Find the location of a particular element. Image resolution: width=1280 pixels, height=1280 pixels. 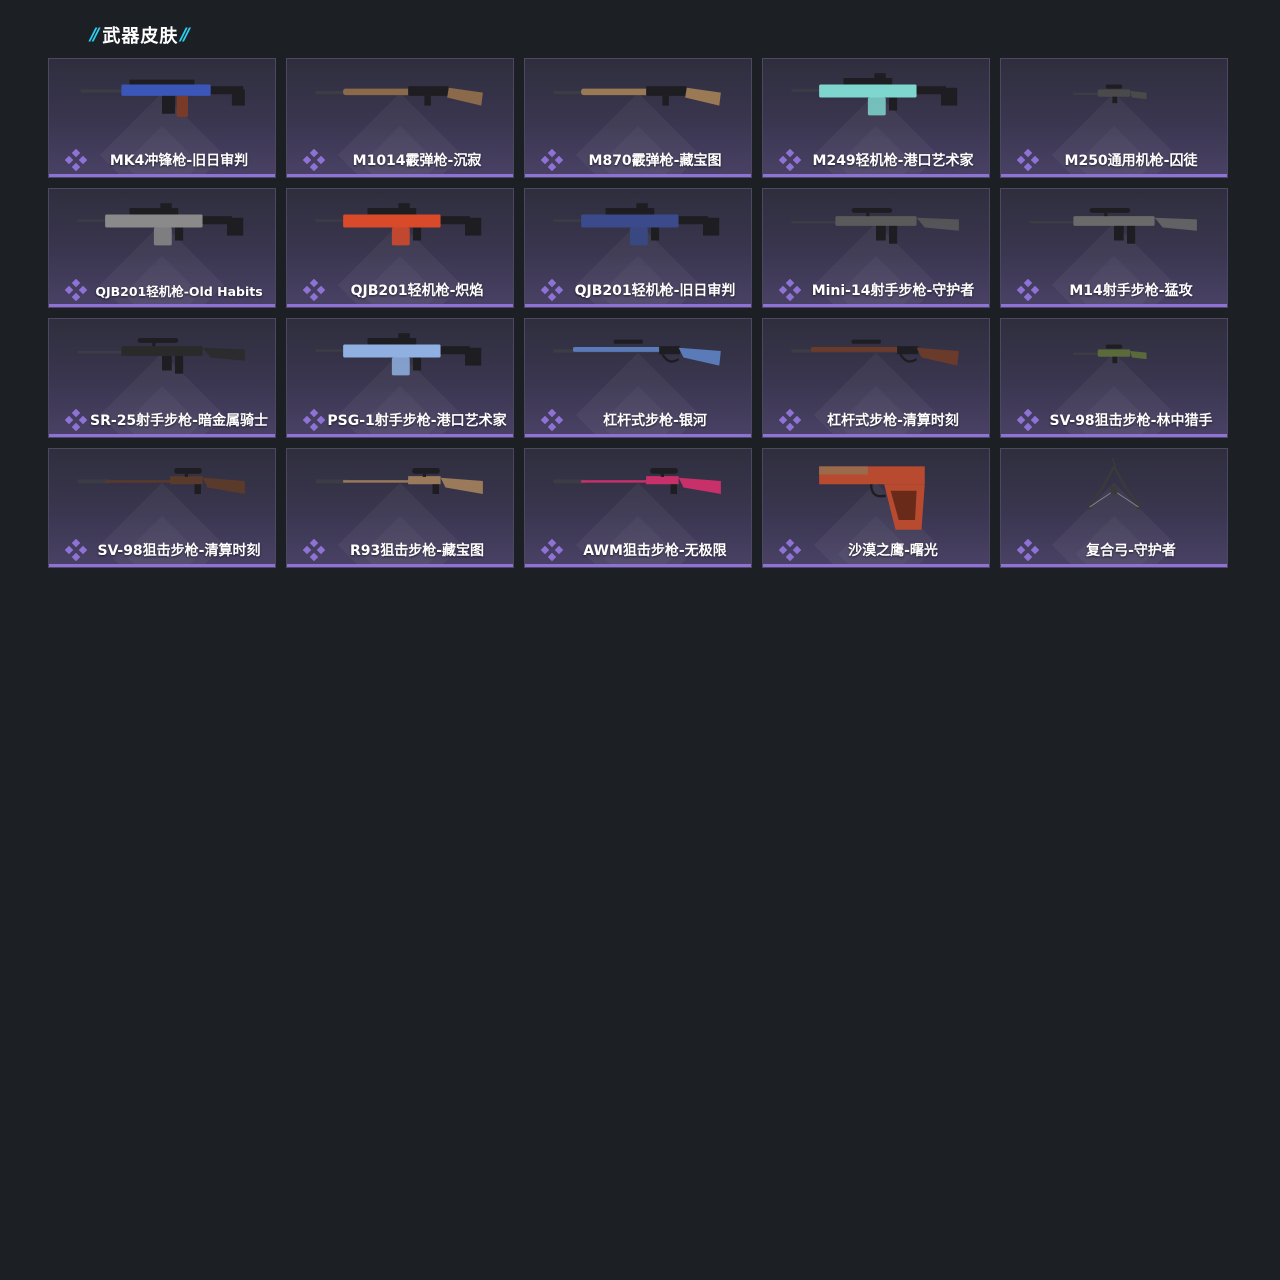

weapon-skin-label: M1014霰弹枪-沉寂 is located at coordinates (417, 161).